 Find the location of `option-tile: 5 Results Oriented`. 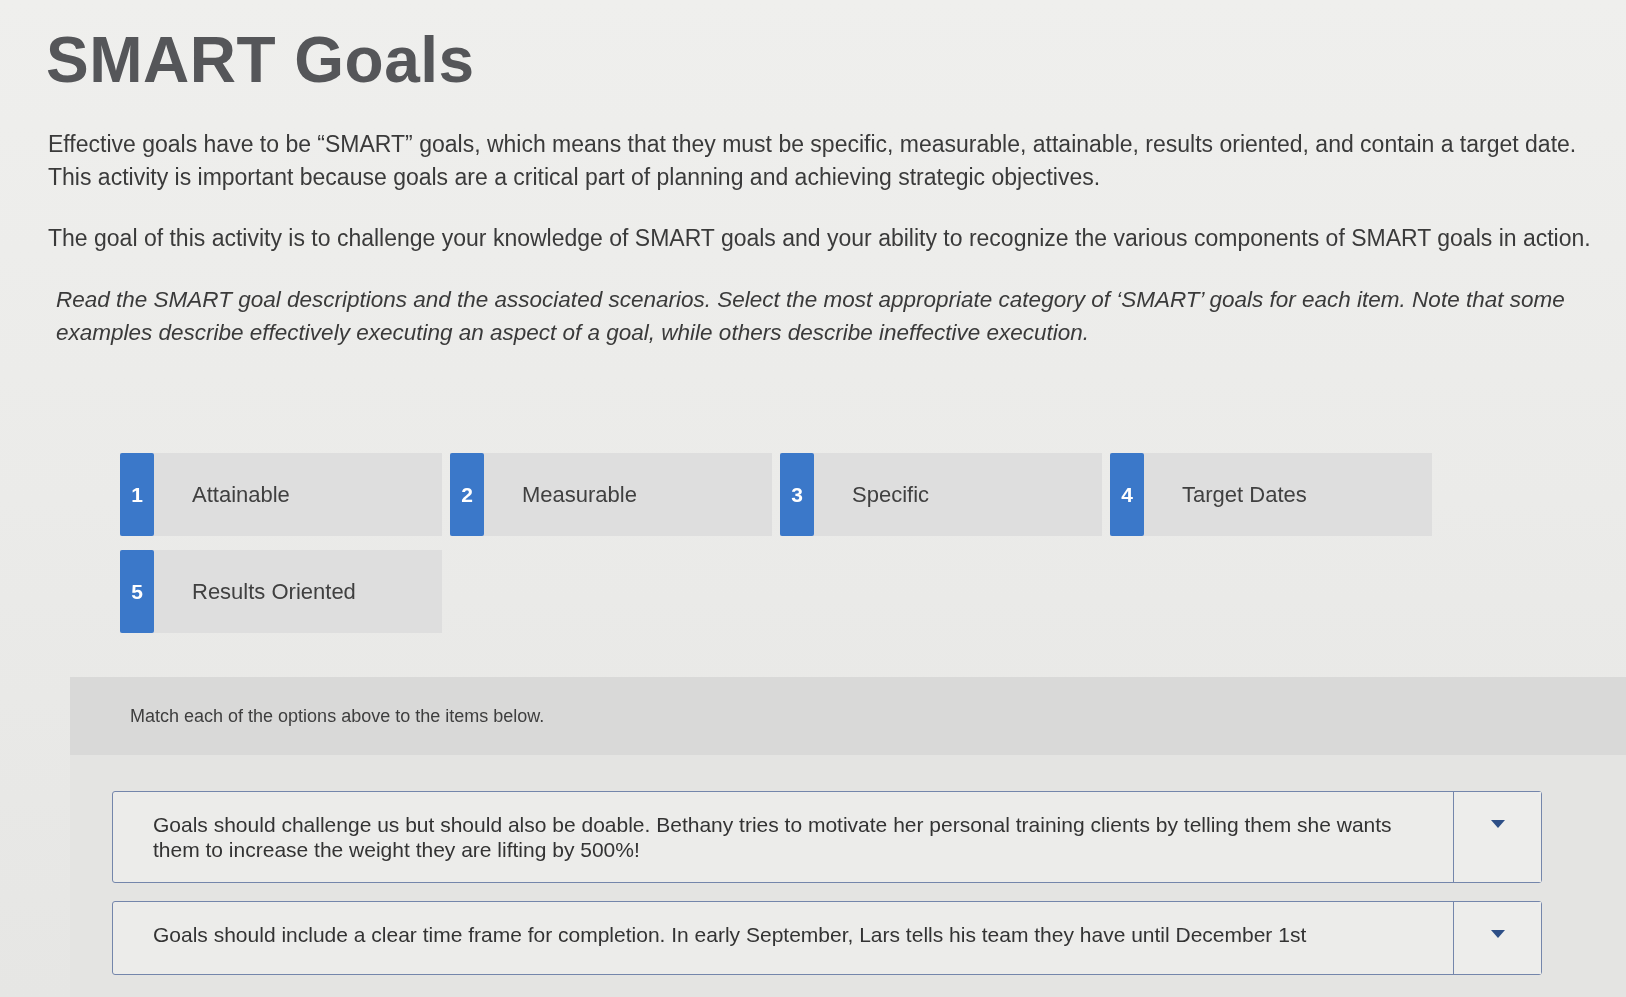

option-tile: 5 Results Oriented is located at coordinates (281, 591).